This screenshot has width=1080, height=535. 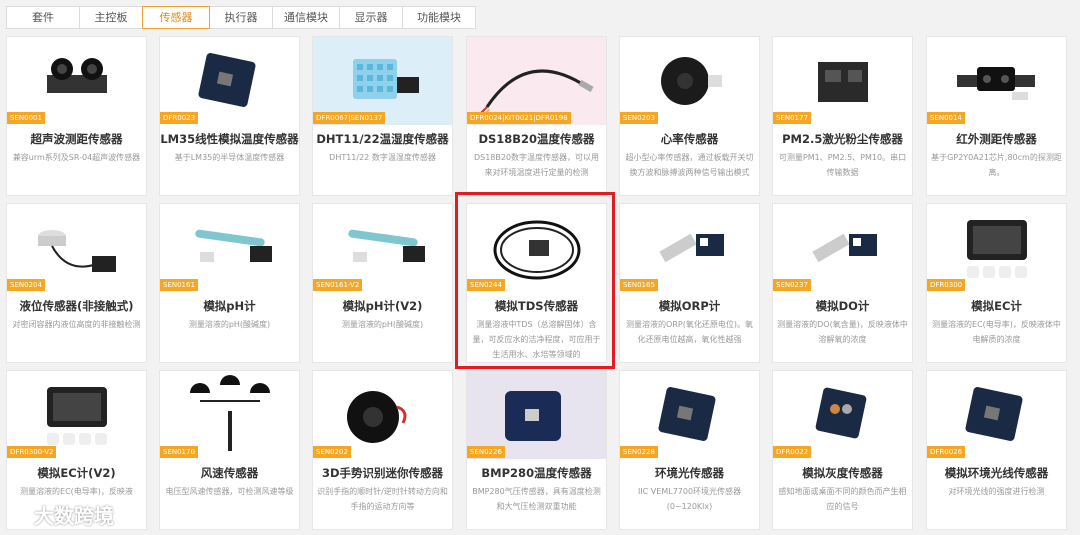 I want to click on sku-badge: SEN0226, so click(x=486, y=452).